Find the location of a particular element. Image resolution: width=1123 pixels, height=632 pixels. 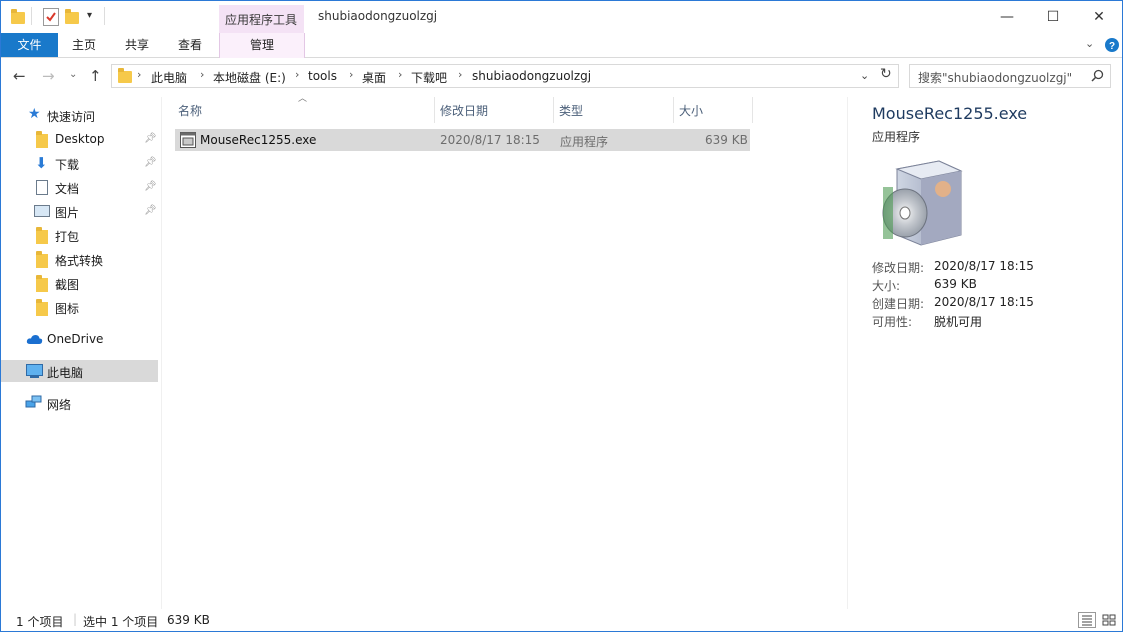

column-label: 大小 is located at coordinates (691, 111).